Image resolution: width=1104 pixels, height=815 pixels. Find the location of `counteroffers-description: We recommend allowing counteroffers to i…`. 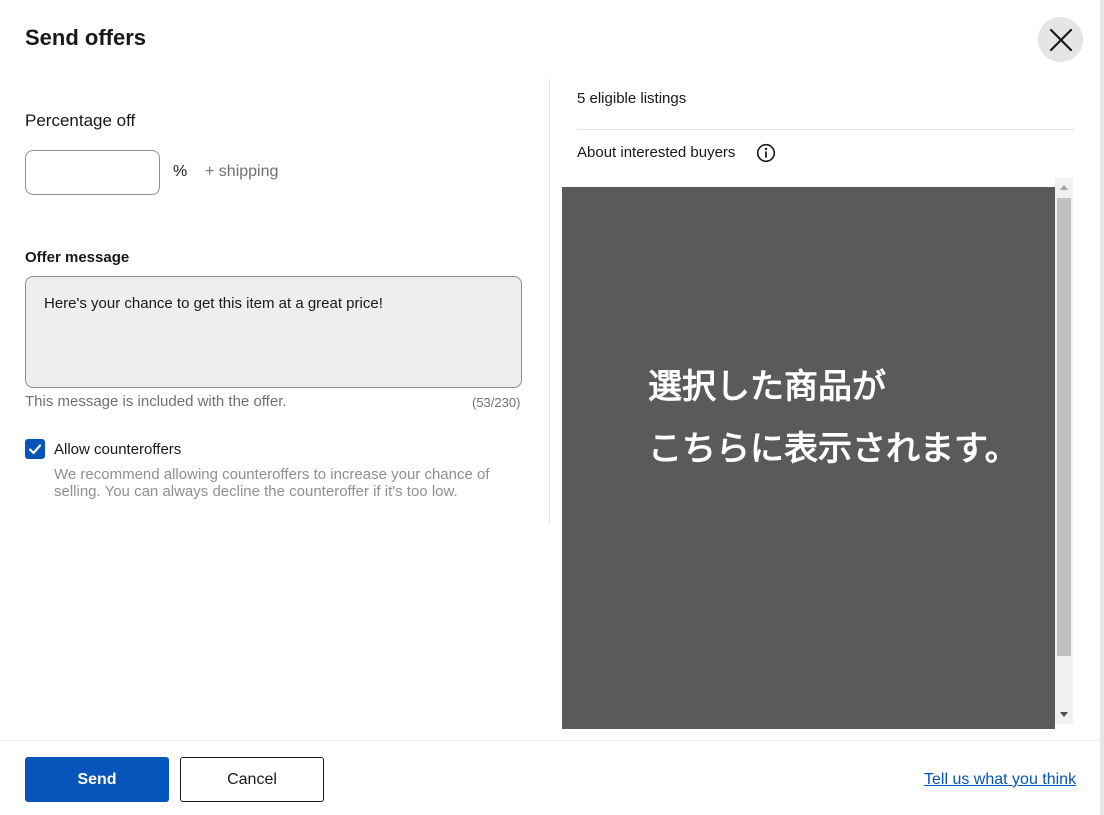

counteroffers-description: We recommend allowing counteroffers to i… is located at coordinates (272, 483).